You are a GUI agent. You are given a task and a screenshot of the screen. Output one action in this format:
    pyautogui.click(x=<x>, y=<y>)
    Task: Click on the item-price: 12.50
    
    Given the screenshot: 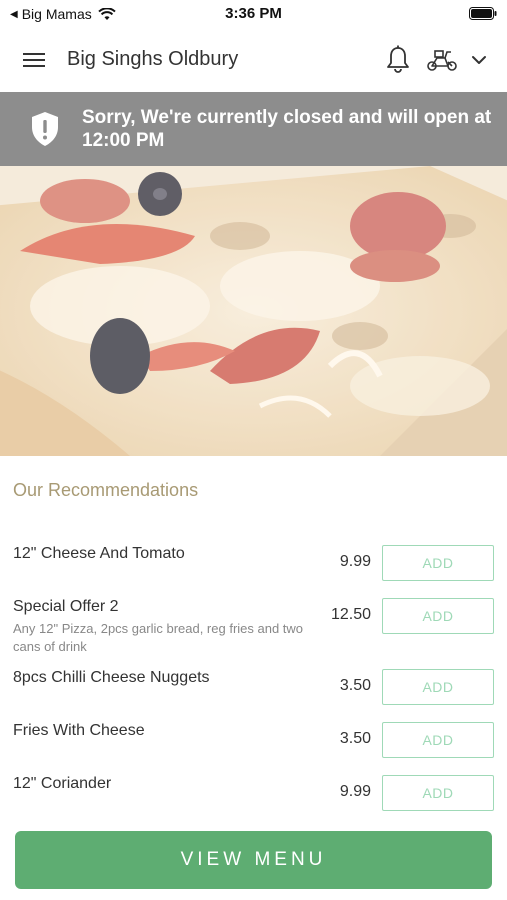 What is the action you would take?
    pyautogui.click(x=350, y=614)
    